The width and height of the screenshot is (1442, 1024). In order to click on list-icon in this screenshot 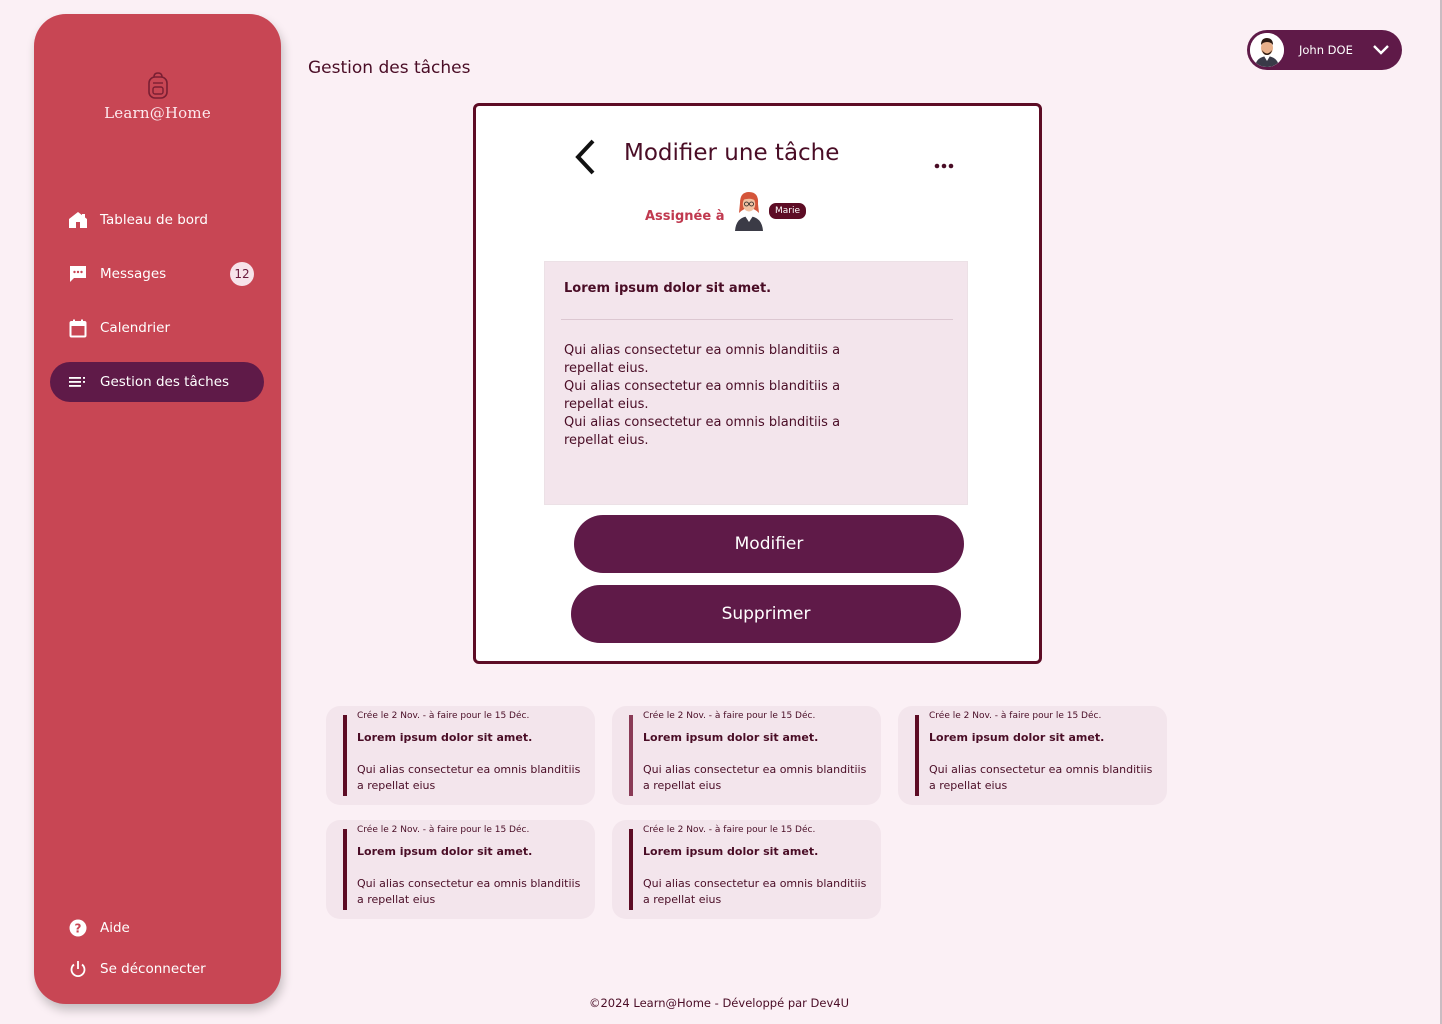, I will do `click(78, 382)`.